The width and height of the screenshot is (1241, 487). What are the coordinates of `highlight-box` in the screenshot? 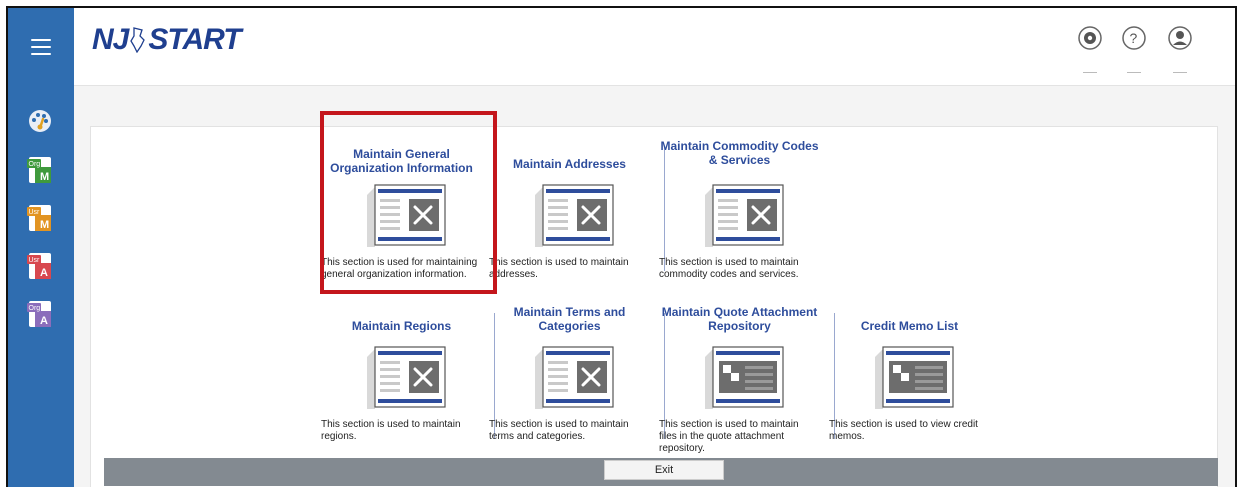 It's located at (408, 202).